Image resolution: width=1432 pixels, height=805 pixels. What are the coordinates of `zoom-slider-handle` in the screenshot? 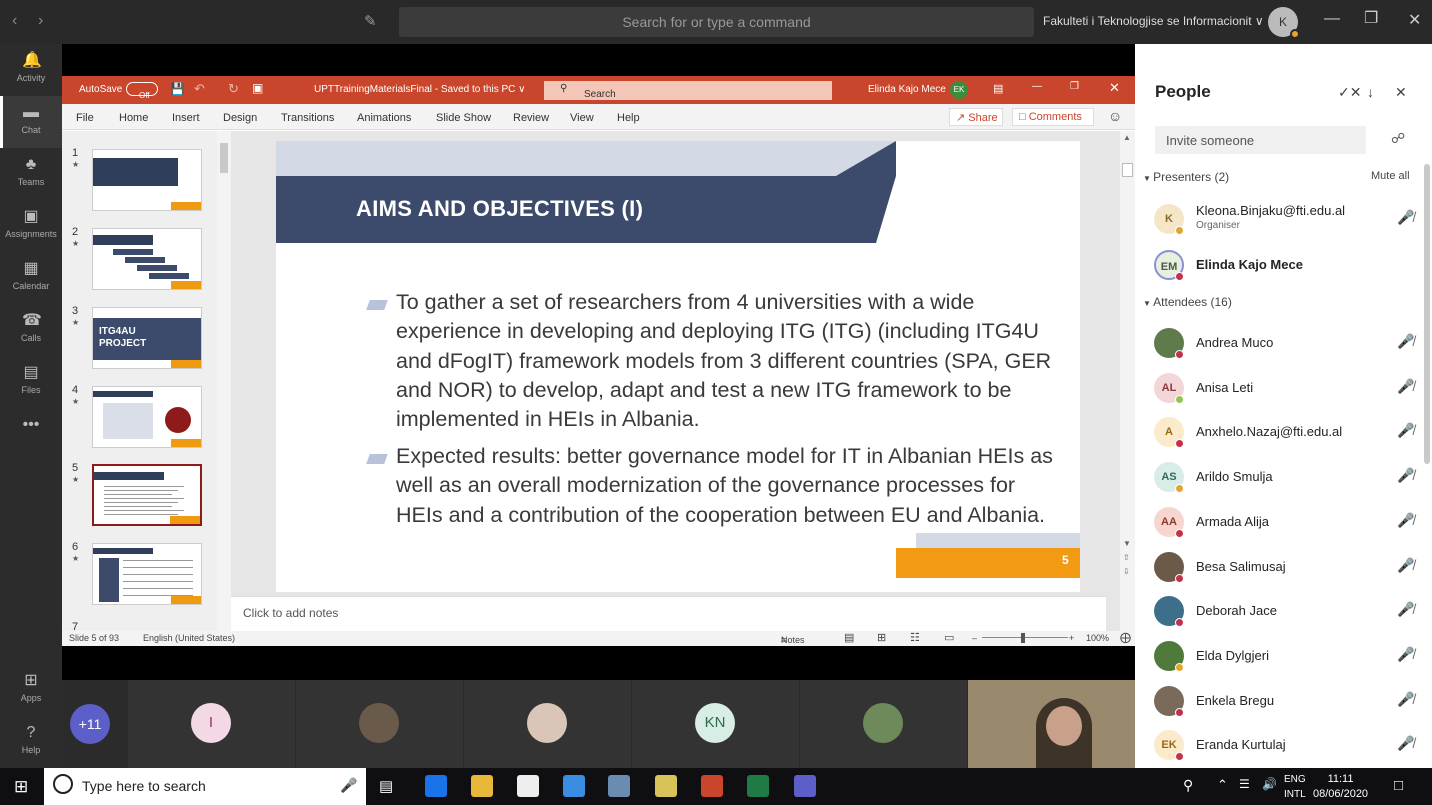 It's located at (1023, 638).